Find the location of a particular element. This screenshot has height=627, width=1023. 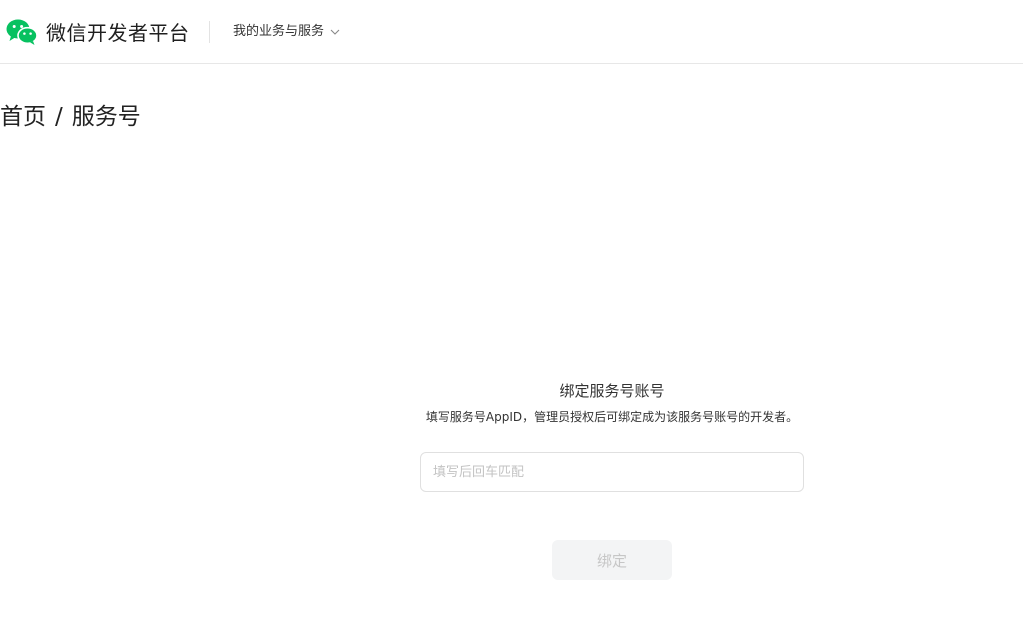

breadcrumb-home: 首页 is located at coordinates (23, 117).